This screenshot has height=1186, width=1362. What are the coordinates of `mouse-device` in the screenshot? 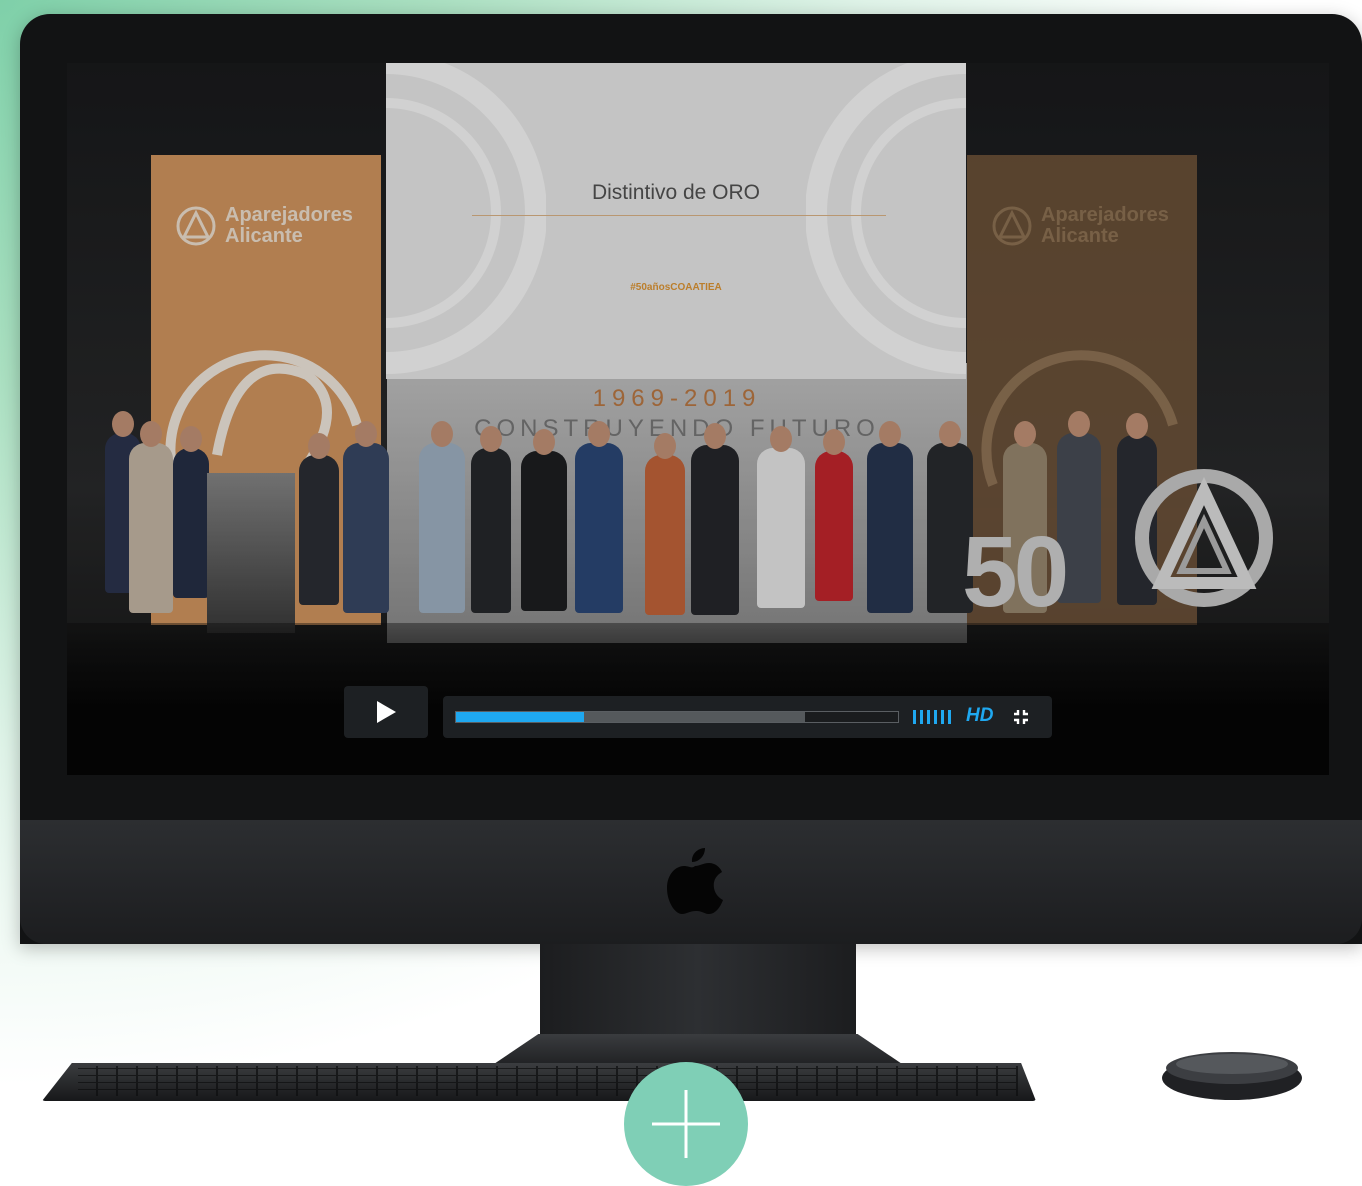 It's located at (1232, 1076).